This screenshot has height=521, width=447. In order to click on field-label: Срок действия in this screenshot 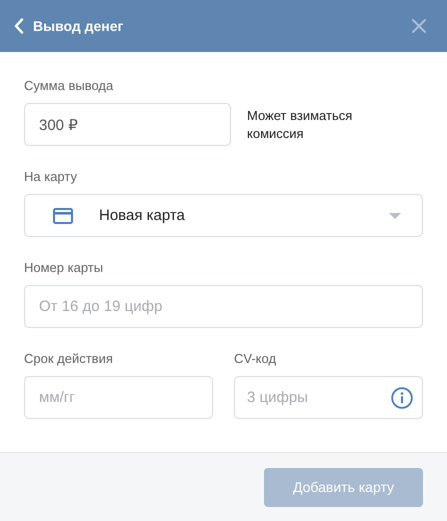, I will do `click(68, 359)`.